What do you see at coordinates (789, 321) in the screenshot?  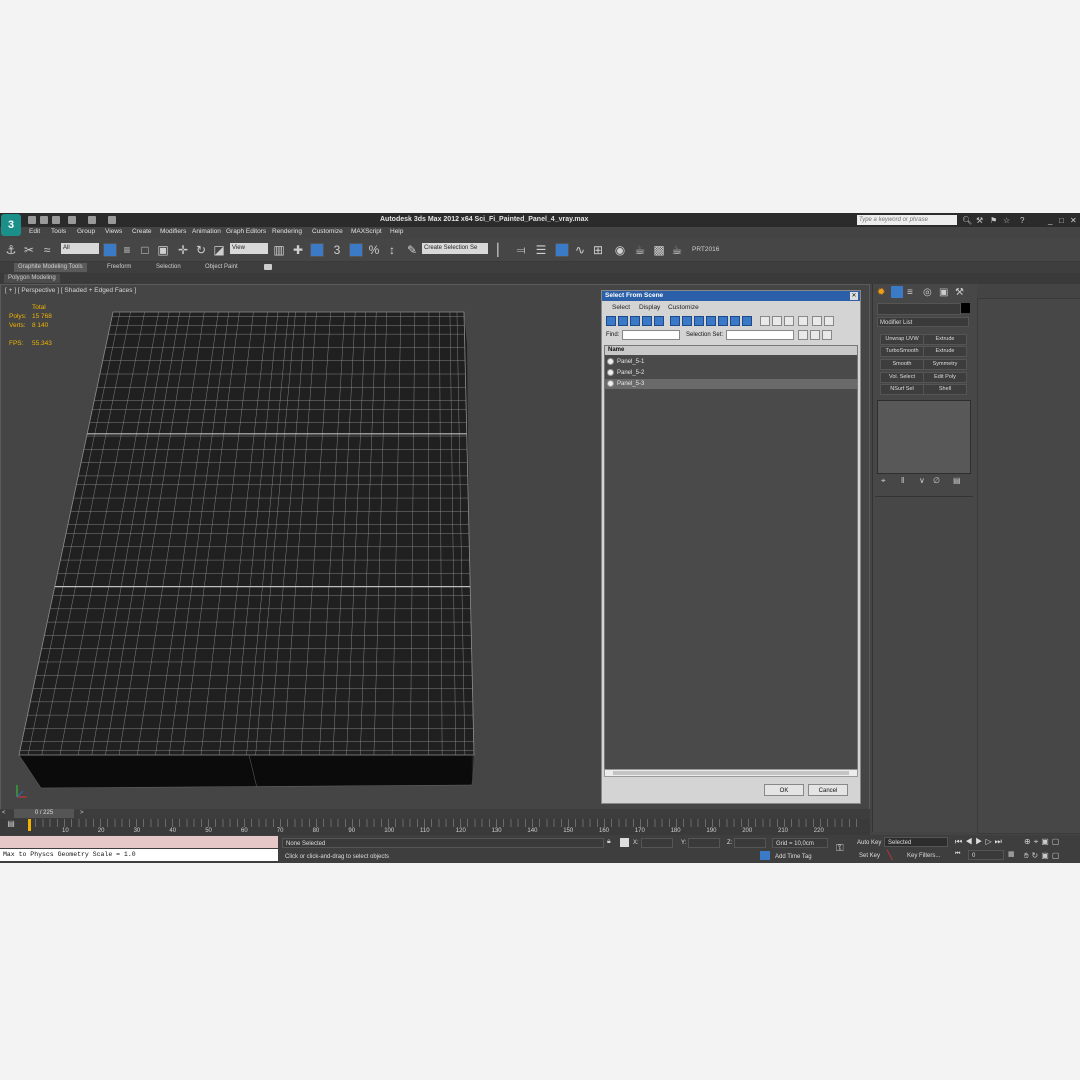 I see `select-invert-icon` at bounding box center [789, 321].